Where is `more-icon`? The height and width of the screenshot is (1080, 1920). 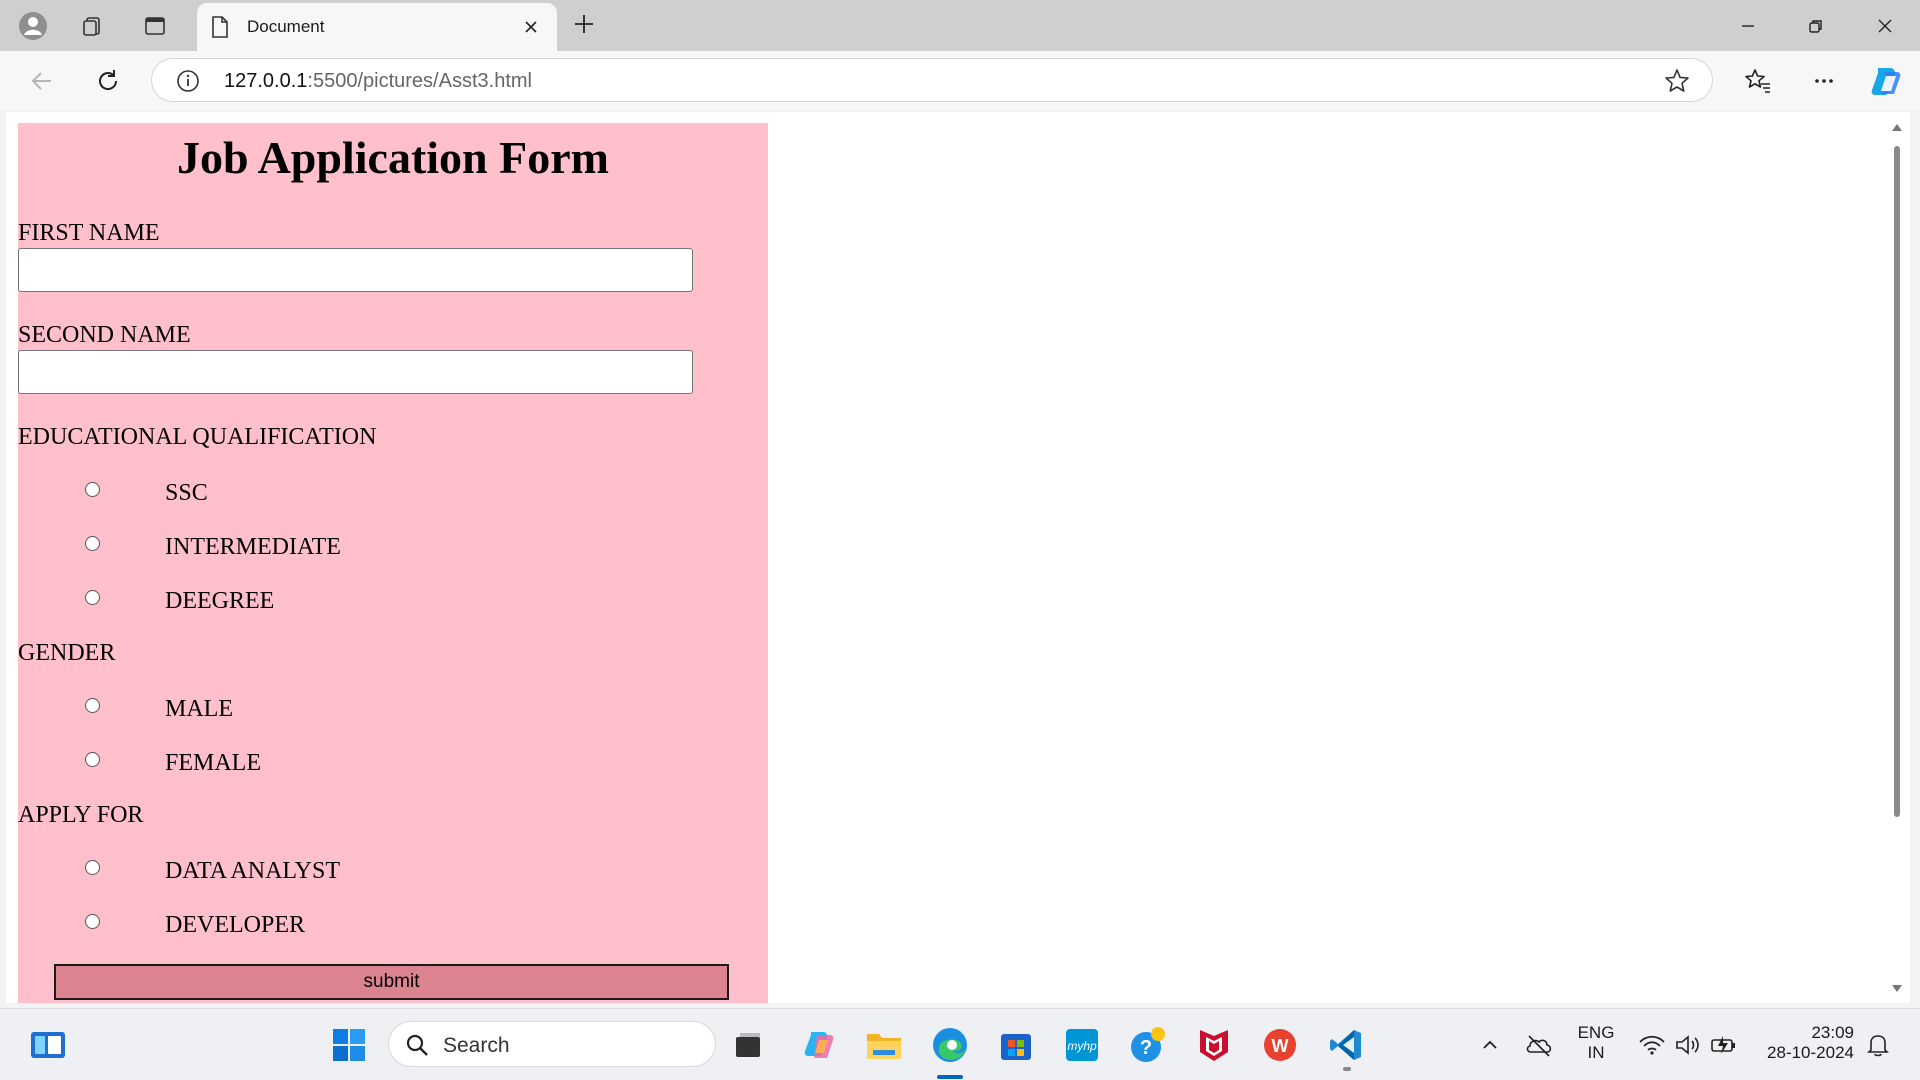
more-icon is located at coordinates (1824, 81).